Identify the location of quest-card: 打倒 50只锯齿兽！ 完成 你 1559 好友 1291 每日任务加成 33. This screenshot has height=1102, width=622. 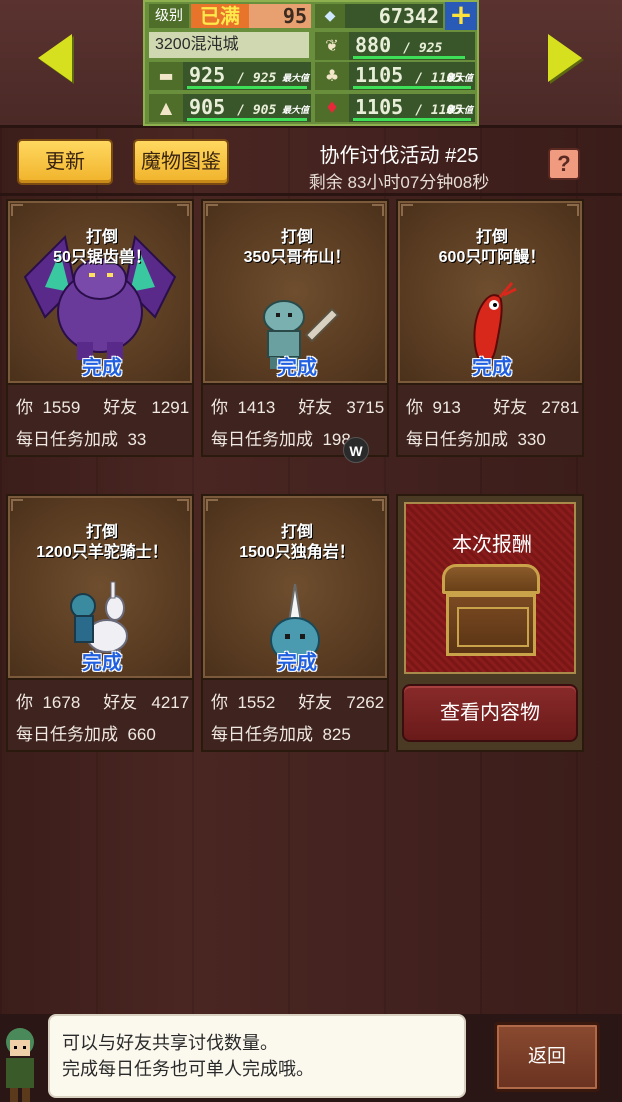
(100, 328).